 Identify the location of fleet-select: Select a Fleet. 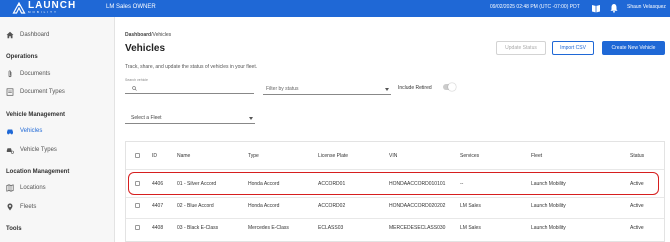
(190, 119).